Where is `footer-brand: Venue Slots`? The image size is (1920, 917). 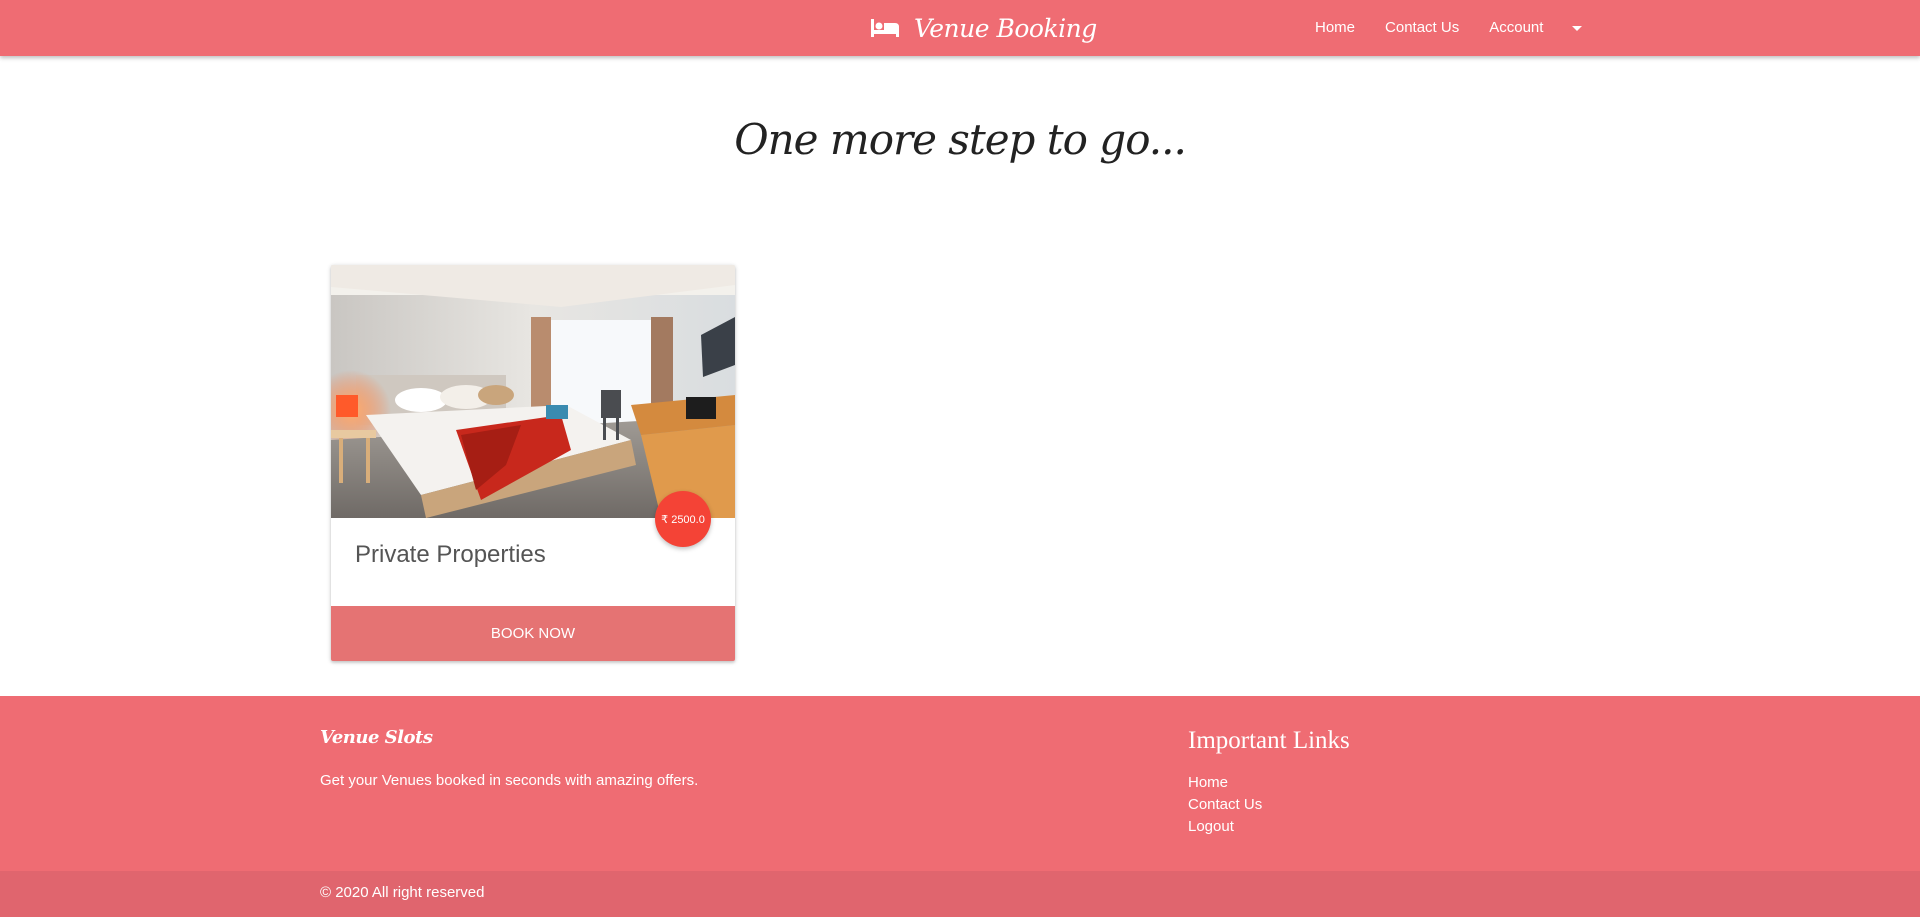 footer-brand: Venue Slots is located at coordinates (376, 737).